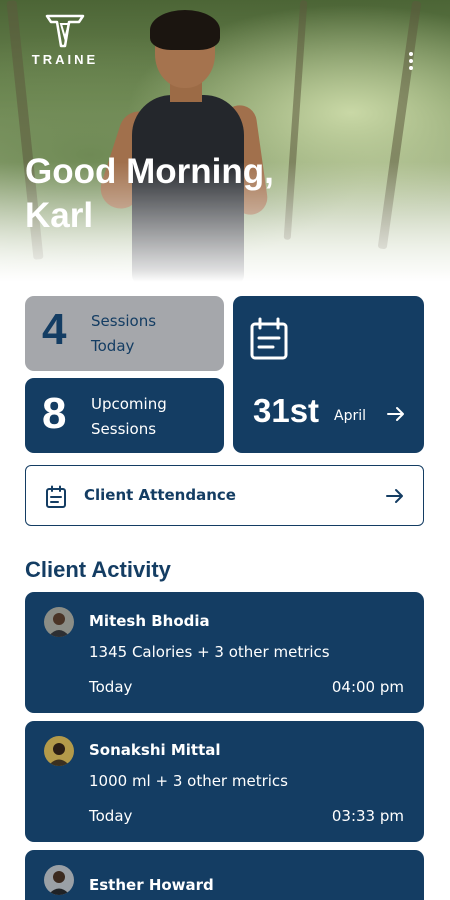  Describe the element at coordinates (350, 416) in the screenshot. I see `date-month: April` at that location.